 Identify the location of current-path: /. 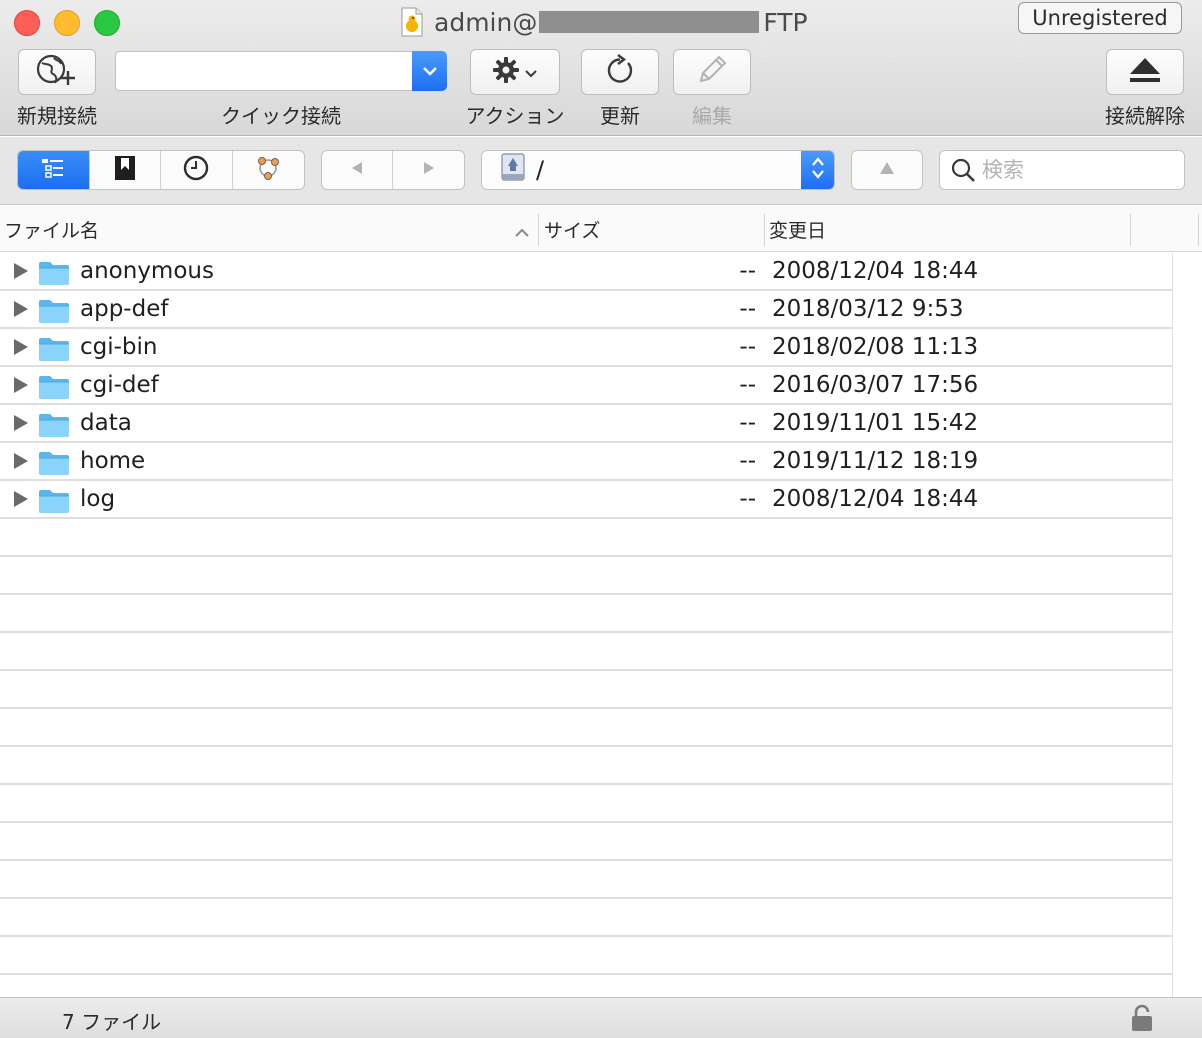
(540, 170).